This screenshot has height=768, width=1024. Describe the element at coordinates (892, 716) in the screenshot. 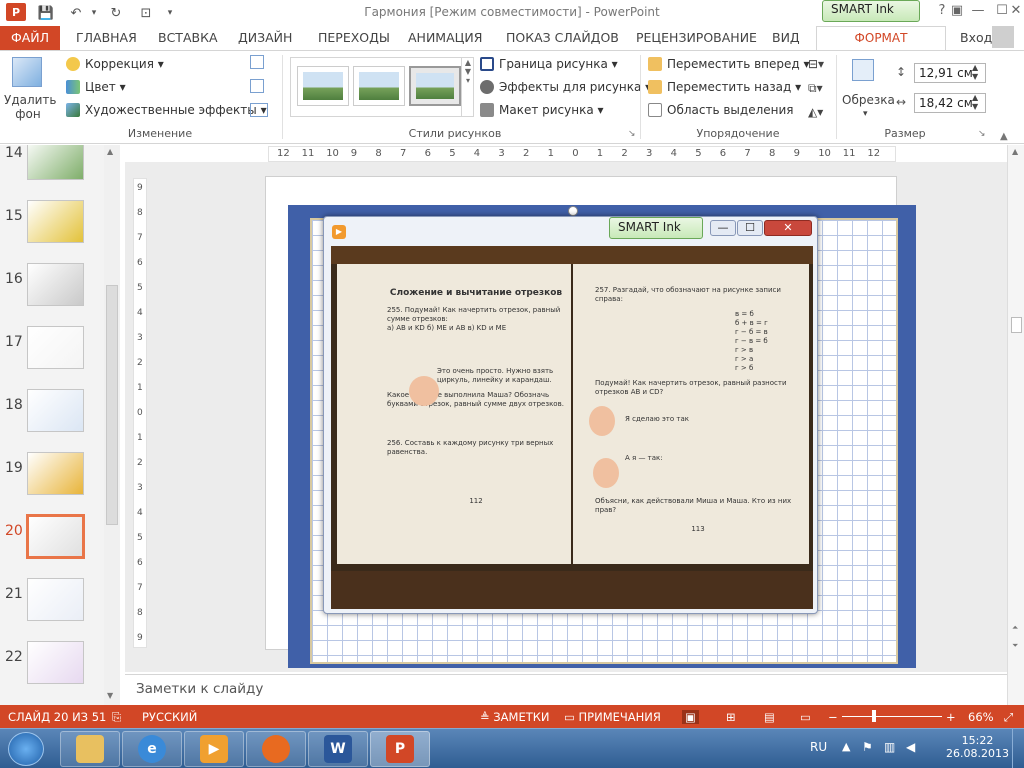

I see `zoom-slider` at that location.